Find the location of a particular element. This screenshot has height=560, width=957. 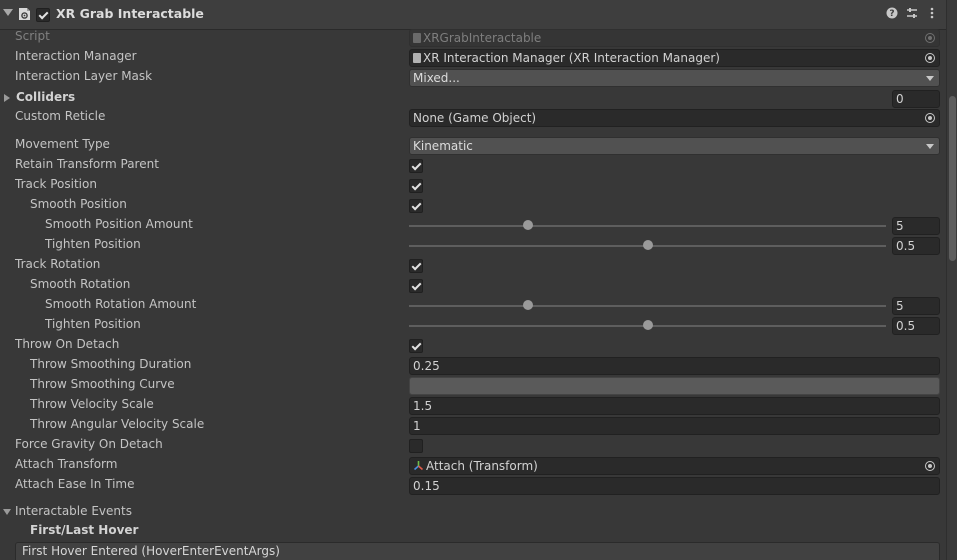

smooth-position-checkbox is located at coordinates (416, 206).